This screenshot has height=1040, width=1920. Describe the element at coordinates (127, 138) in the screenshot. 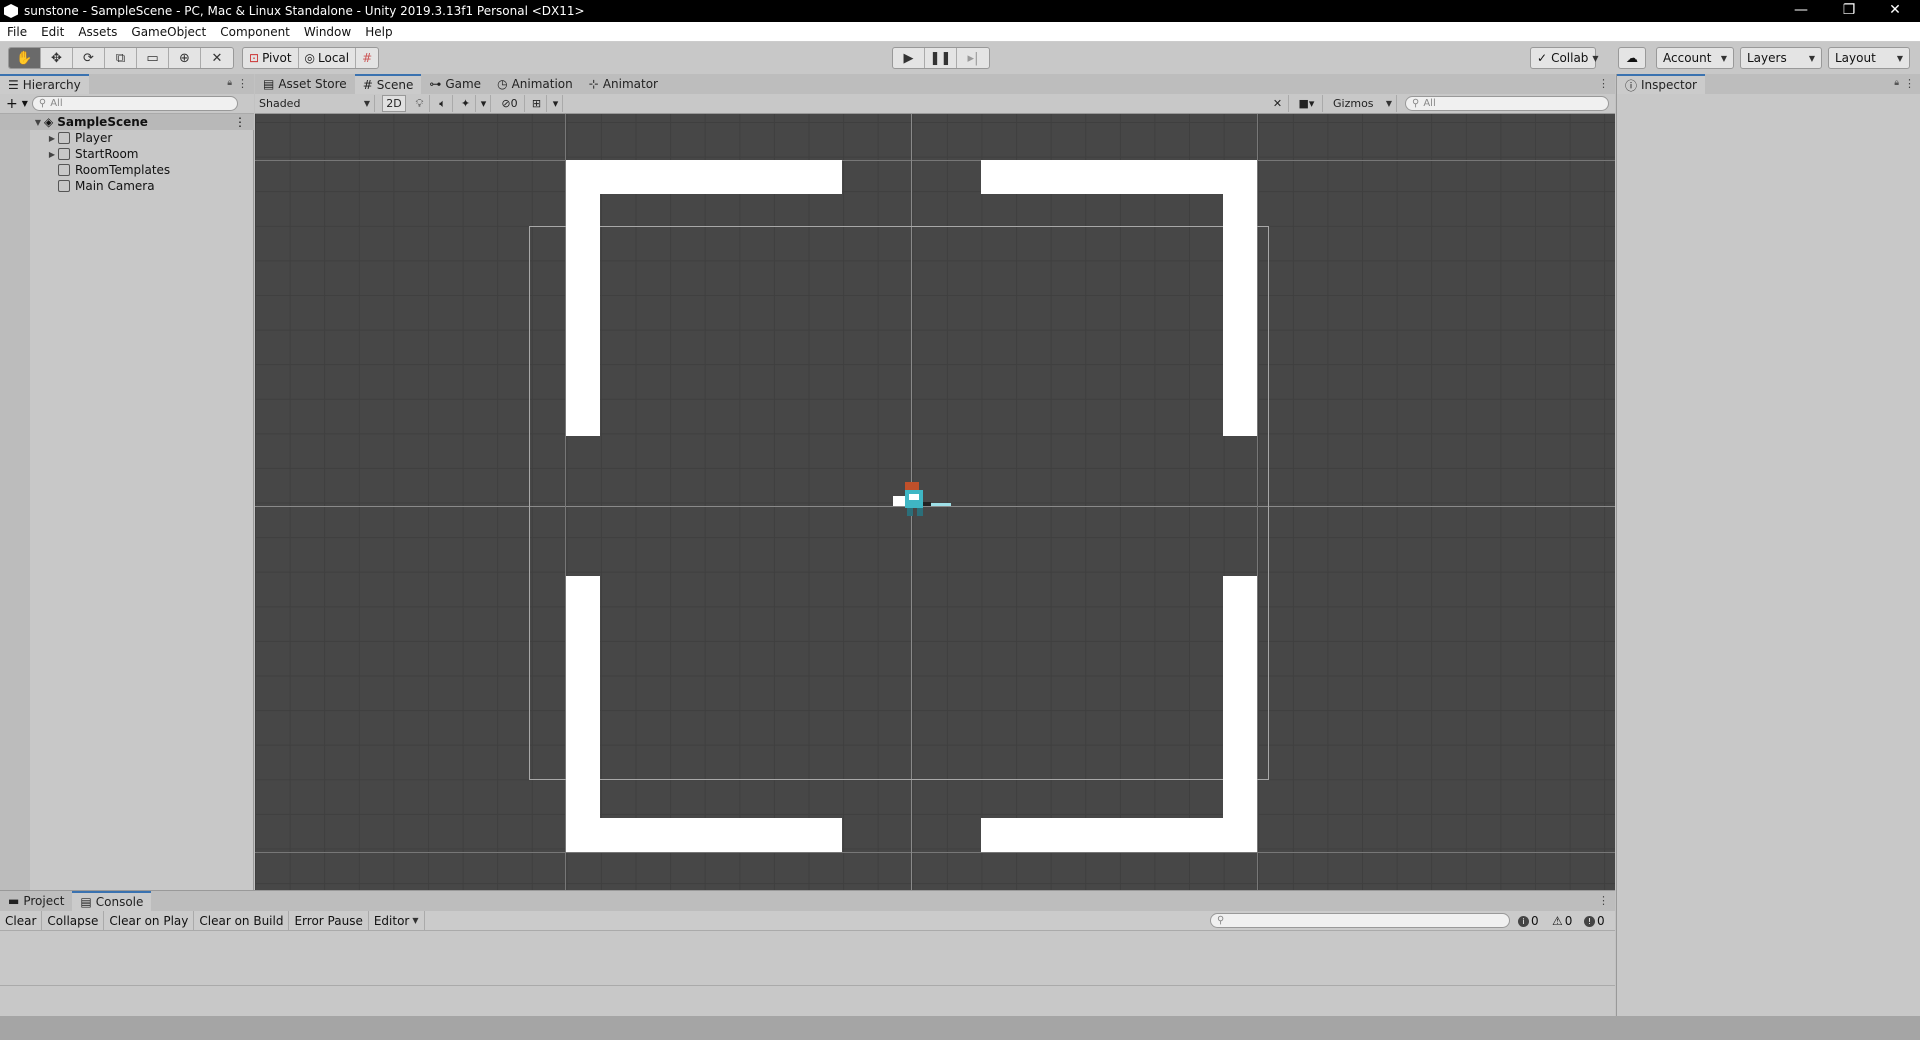

I see `list-item: ▶ Player` at that location.